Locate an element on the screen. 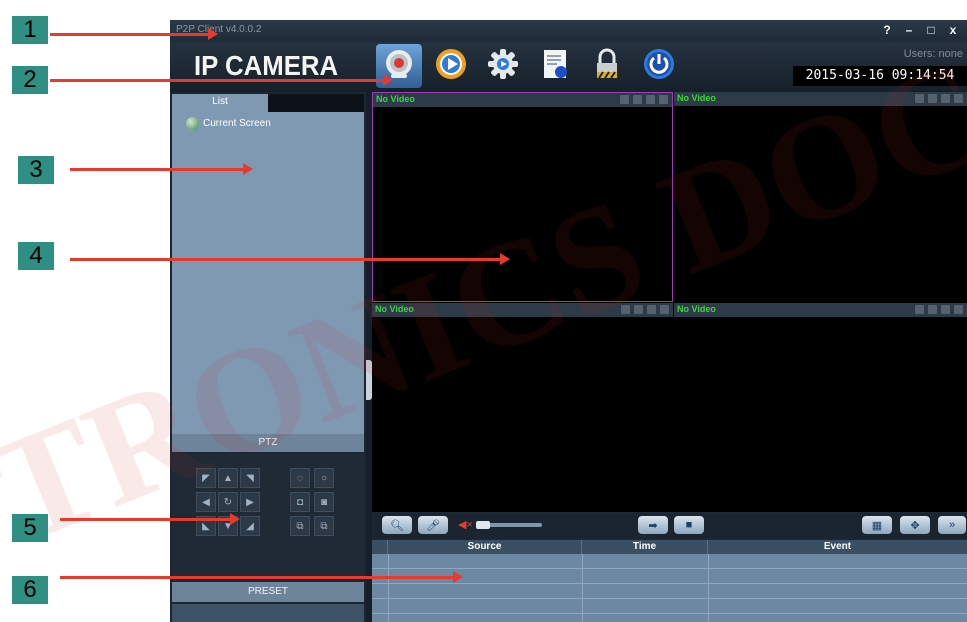 Image resolution: width=967 pixels, height=622 pixels. zoom-out-button: ⧉ is located at coordinates (300, 526).